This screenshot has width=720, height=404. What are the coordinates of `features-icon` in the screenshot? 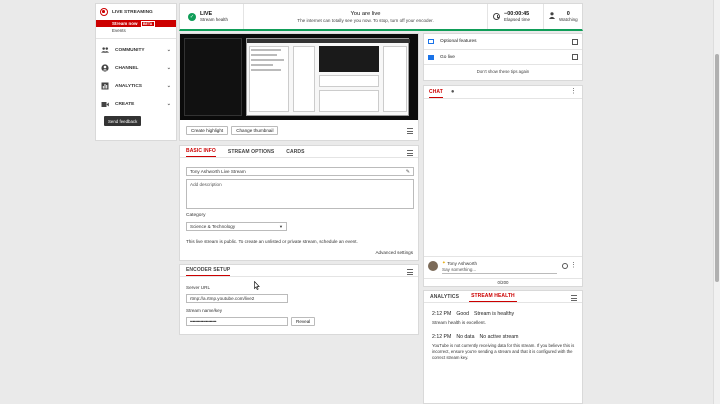 It's located at (431, 41).